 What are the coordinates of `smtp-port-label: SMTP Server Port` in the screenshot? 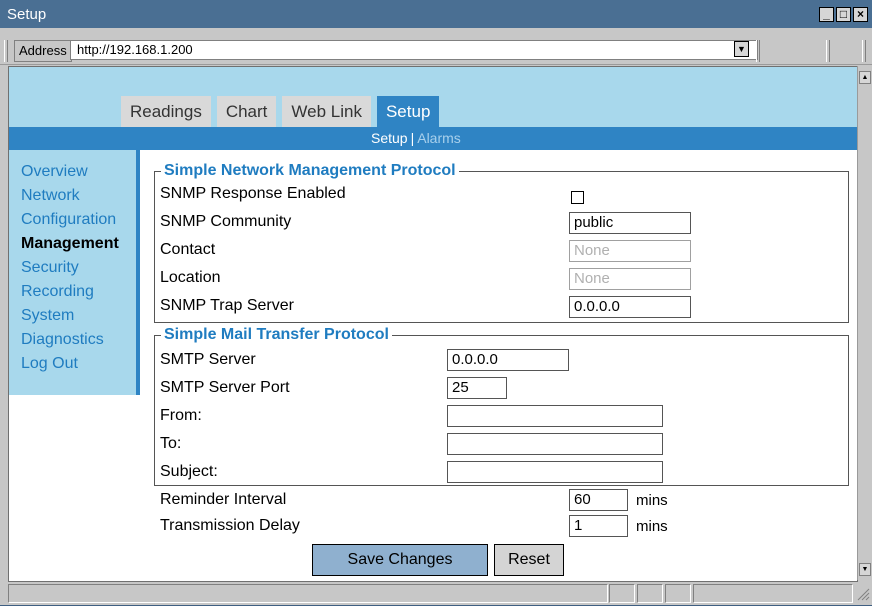 It's located at (225, 387).